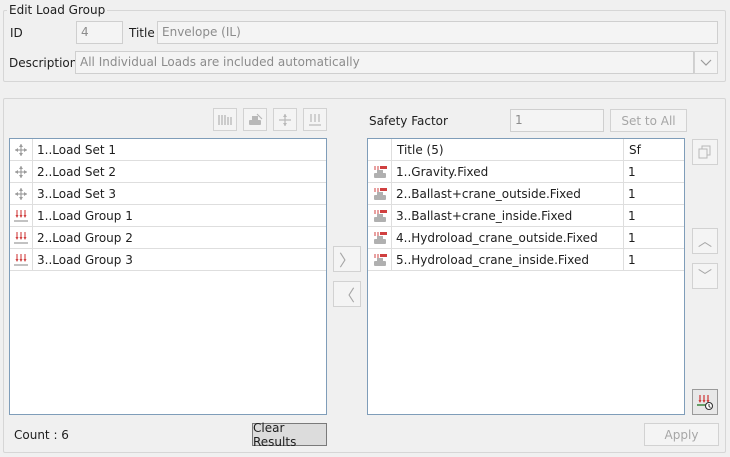 Image resolution: width=730 pixels, height=457 pixels. I want to click on load-settings-icon, so click(705, 403).